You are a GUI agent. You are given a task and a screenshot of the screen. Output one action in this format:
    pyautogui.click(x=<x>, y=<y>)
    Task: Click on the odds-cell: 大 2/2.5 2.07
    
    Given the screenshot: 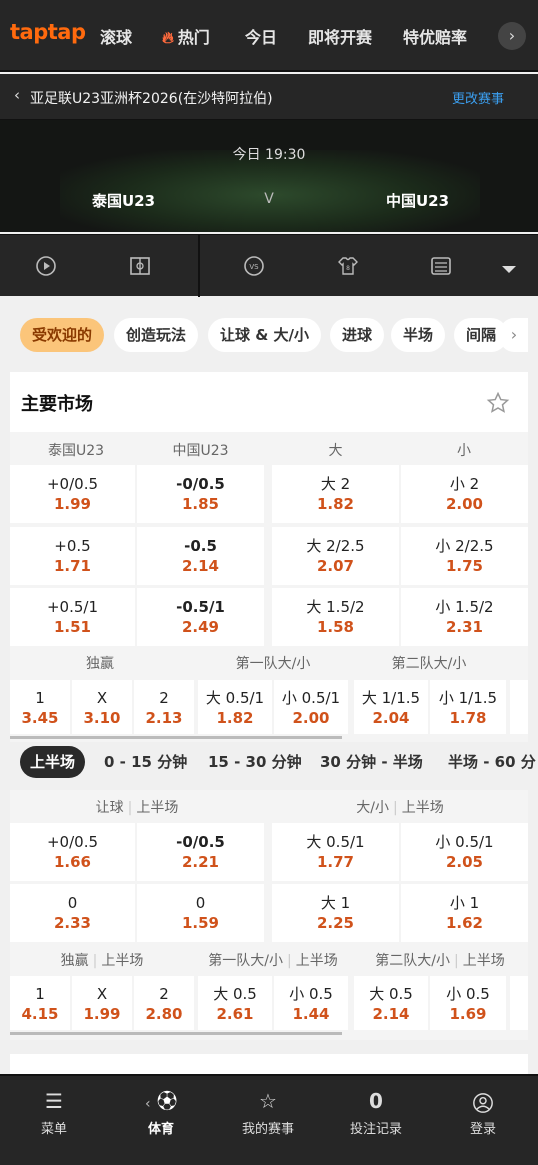 What is the action you would take?
    pyautogui.click(x=335, y=556)
    